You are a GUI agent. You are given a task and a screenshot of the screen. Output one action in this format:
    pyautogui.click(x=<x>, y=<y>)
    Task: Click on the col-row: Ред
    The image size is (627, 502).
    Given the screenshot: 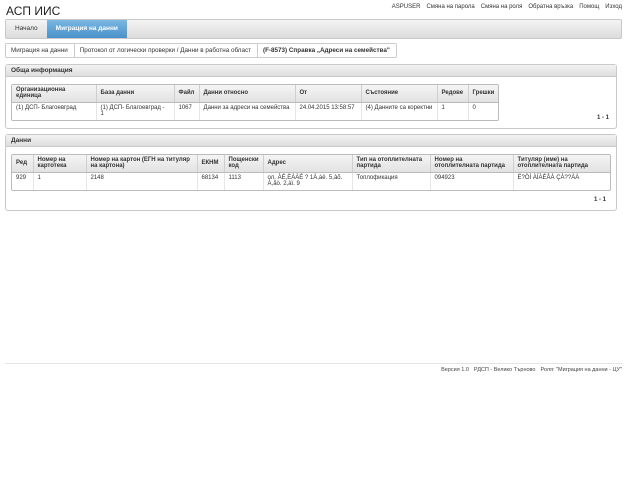 What is the action you would take?
    pyautogui.click(x=23, y=164)
    